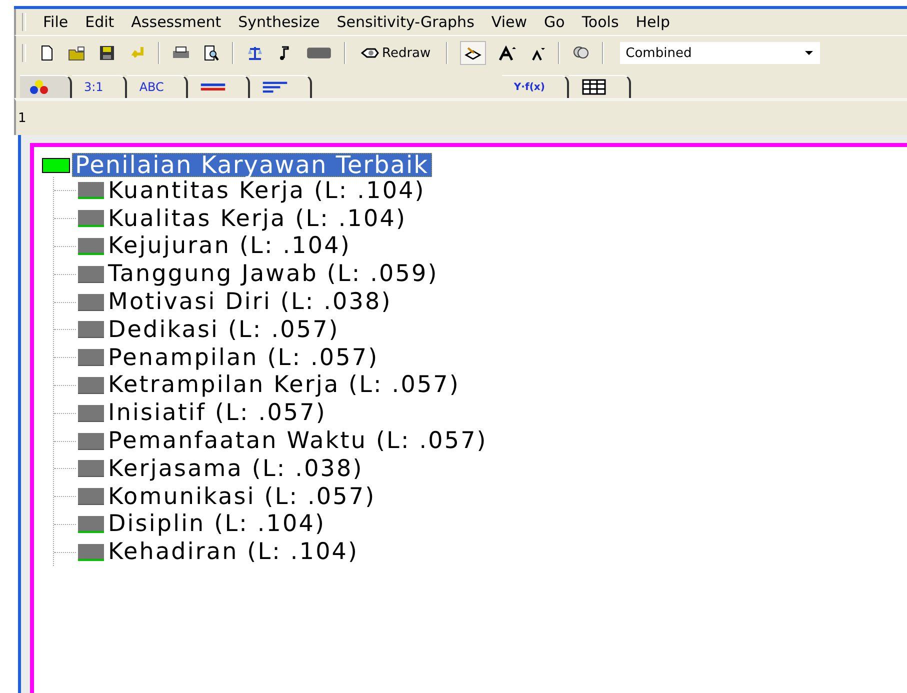 Image resolution: width=907 pixels, height=693 pixels. What do you see at coordinates (257, 219) in the screenshot?
I see `tree-item: Kualitas Kerja (L: .104)` at bounding box center [257, 219].